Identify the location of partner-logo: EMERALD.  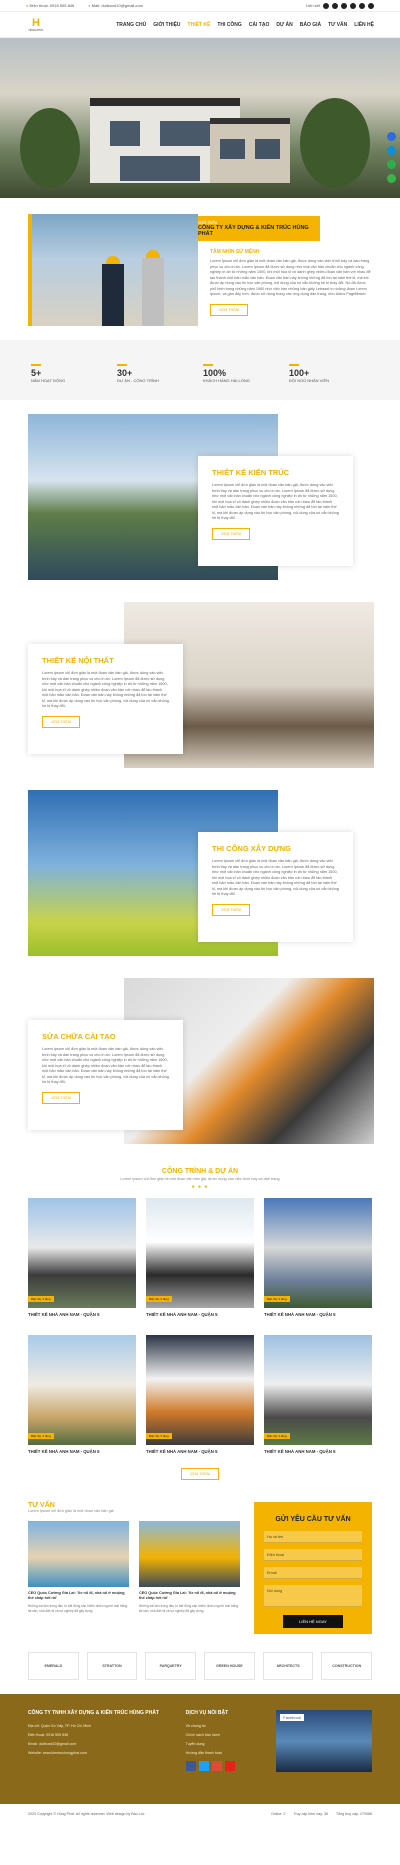
(53, 1666).